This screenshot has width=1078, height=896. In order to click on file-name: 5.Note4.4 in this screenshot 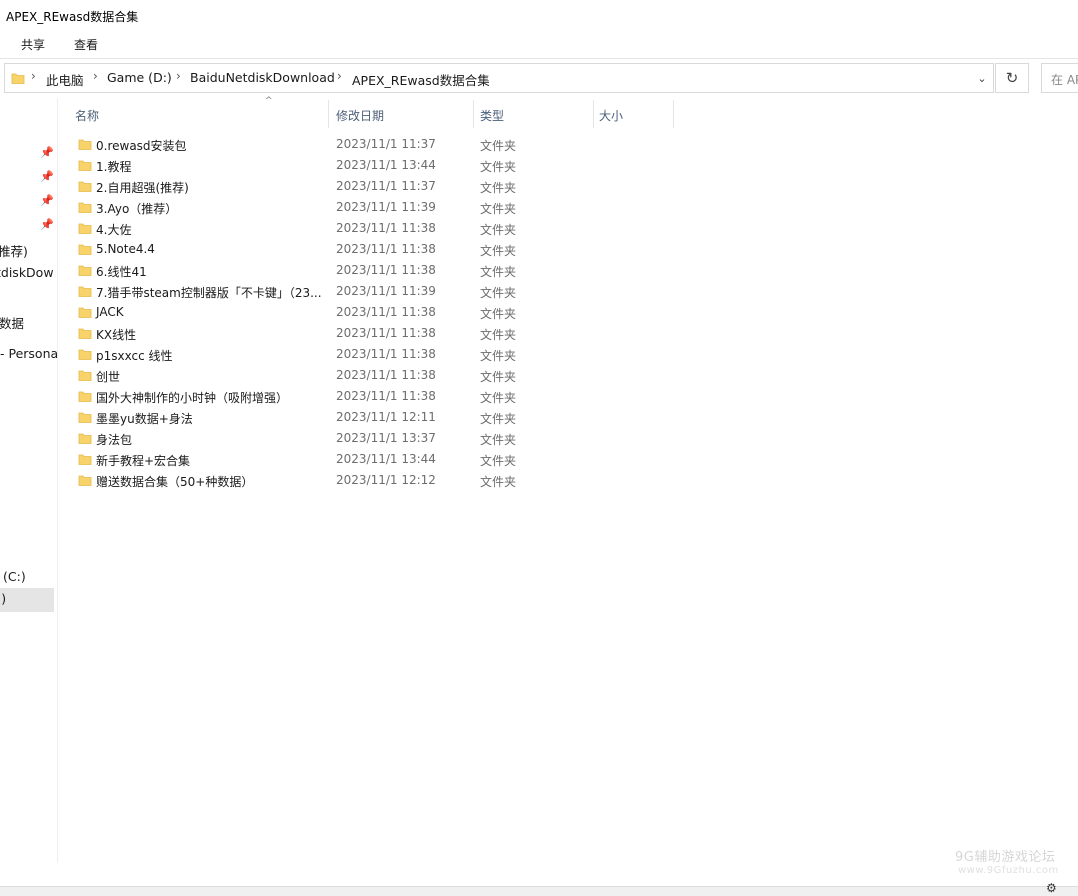, I will do `click(125, 249)`.